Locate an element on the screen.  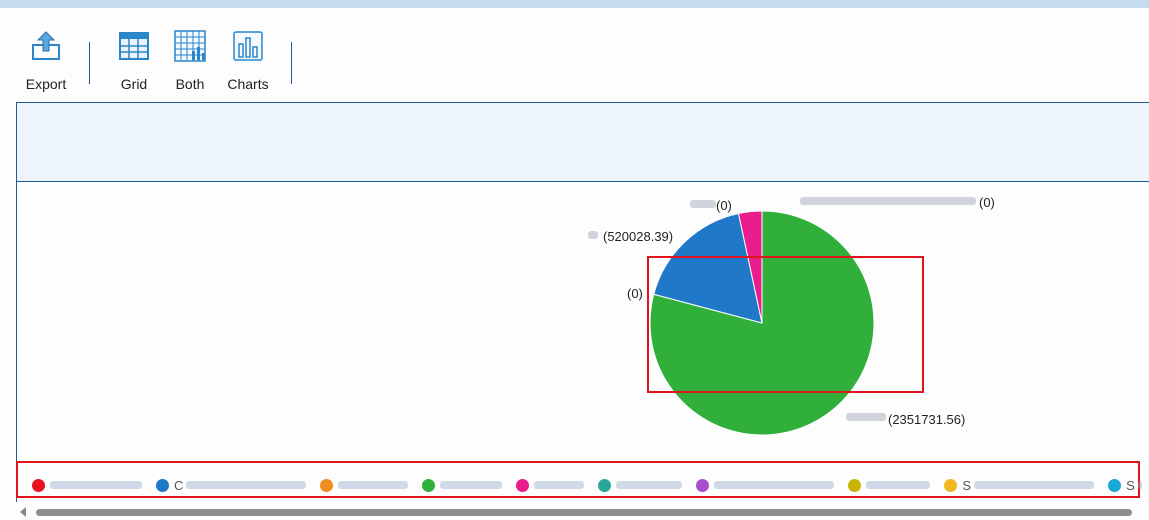
data-label-zero-top: (0) is located at coordinates (724, 205).